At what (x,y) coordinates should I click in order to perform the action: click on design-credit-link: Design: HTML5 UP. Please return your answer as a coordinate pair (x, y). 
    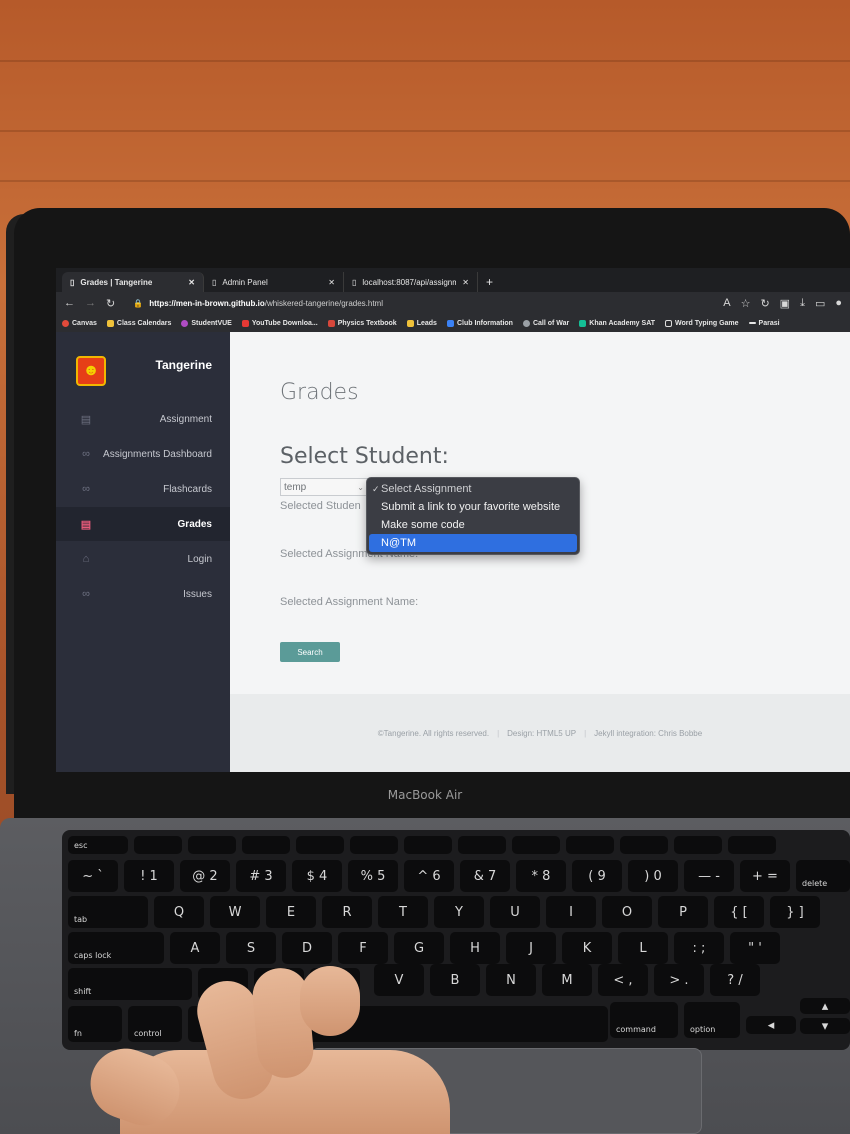
    Looking at the image, I should click on (541, 733).